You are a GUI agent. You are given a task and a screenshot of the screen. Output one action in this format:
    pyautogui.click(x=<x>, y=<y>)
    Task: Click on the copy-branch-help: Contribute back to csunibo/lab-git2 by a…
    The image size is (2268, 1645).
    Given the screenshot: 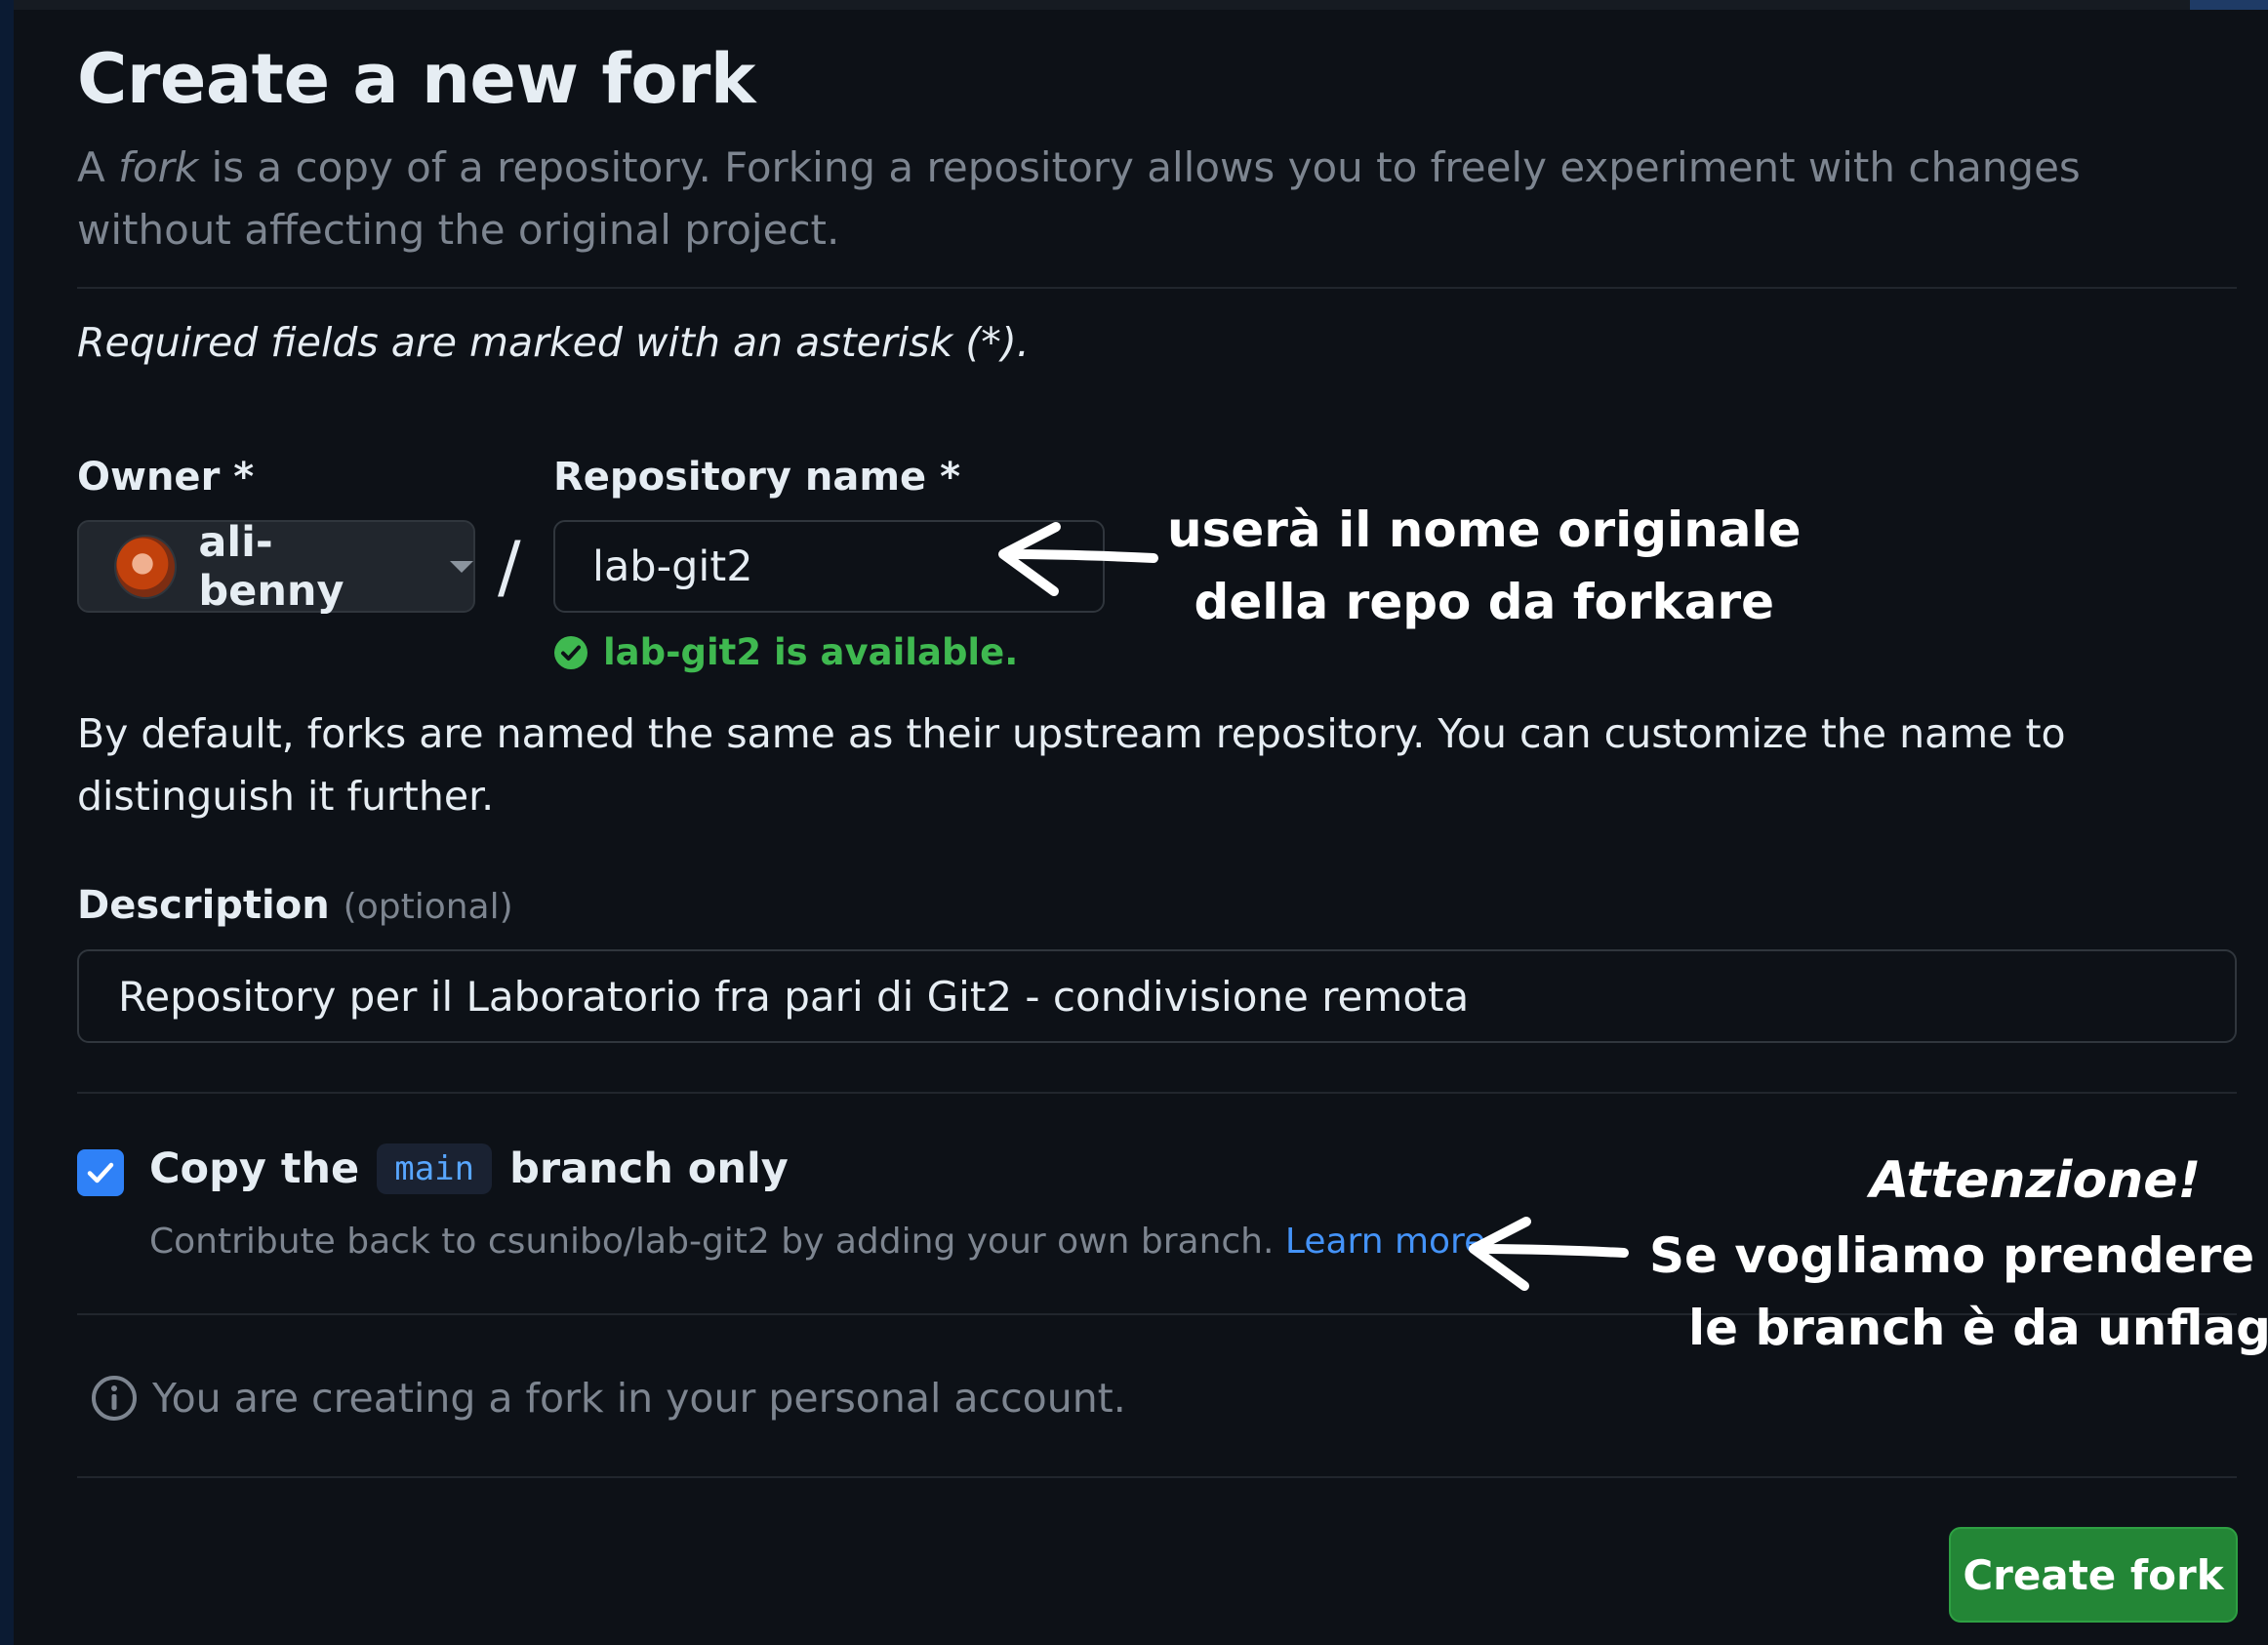 What is the action you would take?
    pyautogui.click(x=823, y=1242)
    